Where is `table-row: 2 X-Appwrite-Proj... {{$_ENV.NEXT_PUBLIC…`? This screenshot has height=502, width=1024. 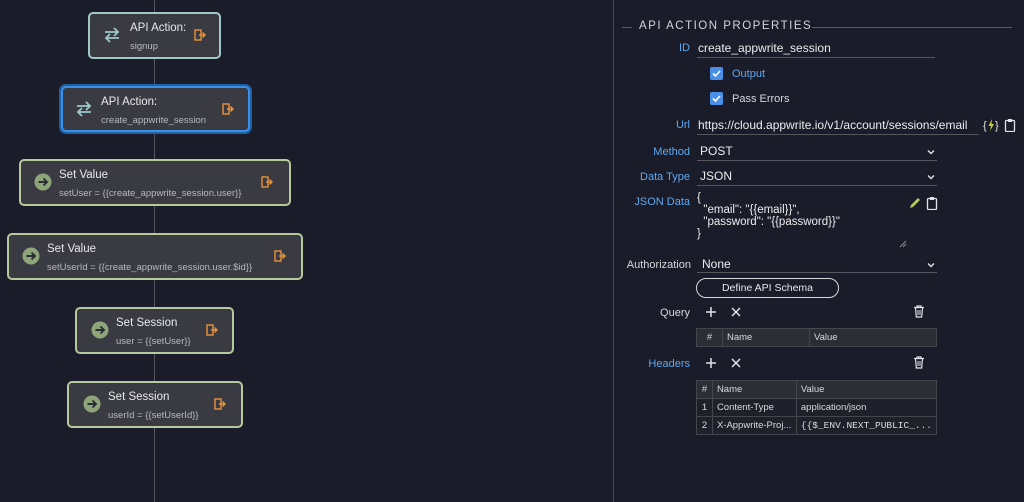 table-row: 2 X-Appwrite-Proj... {{$_ENV.NEXT_PUBLIC… is located at coordinates (817, 425).